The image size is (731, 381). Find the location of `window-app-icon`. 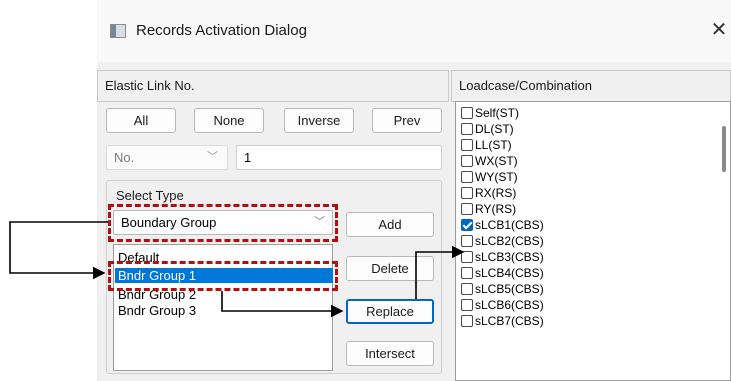

window-app-icon is located at coordinates (118, 31).